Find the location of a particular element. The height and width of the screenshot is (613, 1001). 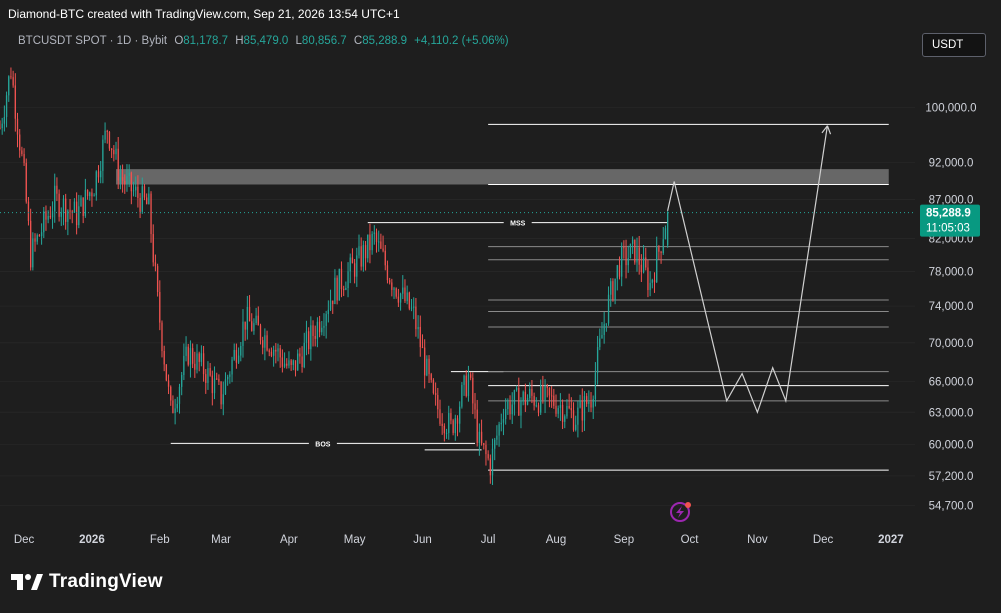

last-price-label: 85,288.9 is located at coordinates (948, 214).